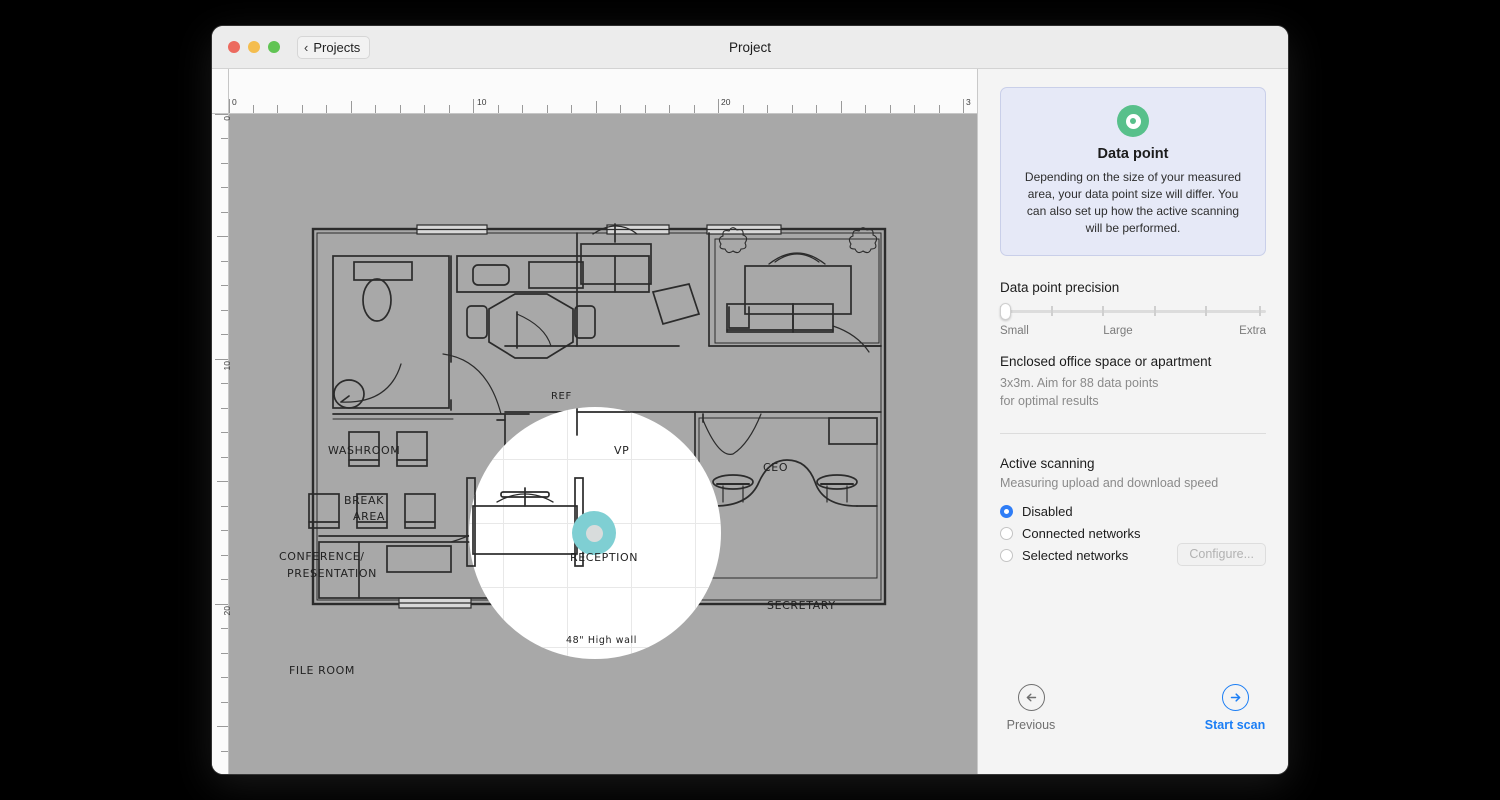 The width and height of the screenshot is (1500, 800). I want to click on data-point-icon-ring, so click(1133, 121).